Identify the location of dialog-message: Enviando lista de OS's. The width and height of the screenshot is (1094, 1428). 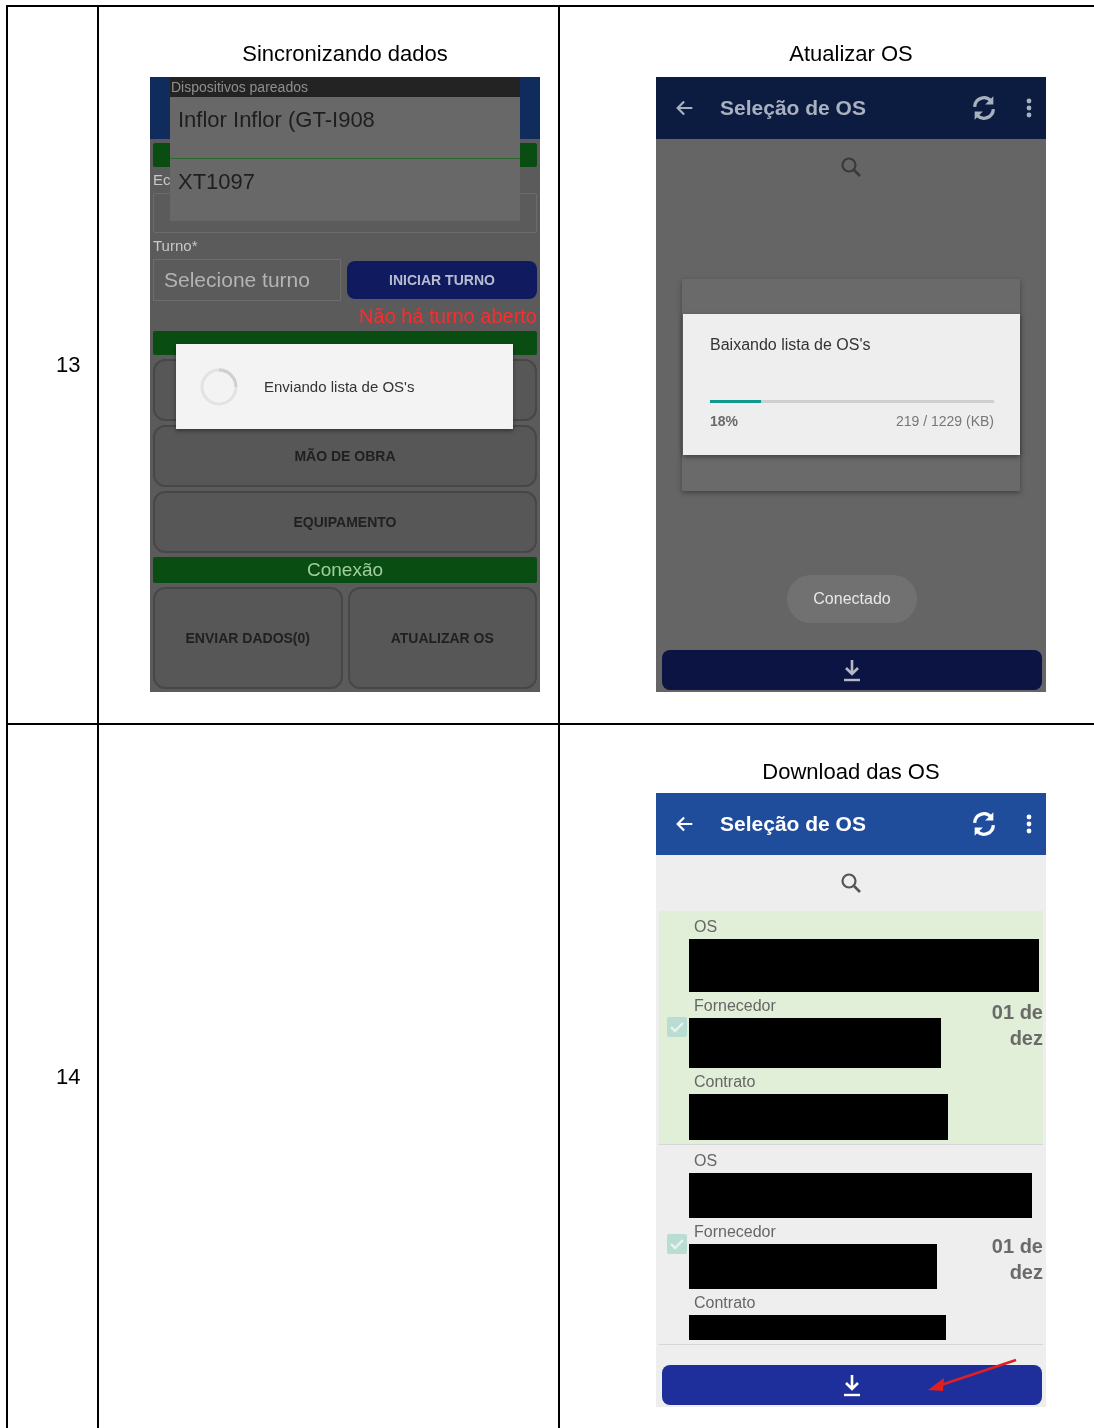
(339, 386).